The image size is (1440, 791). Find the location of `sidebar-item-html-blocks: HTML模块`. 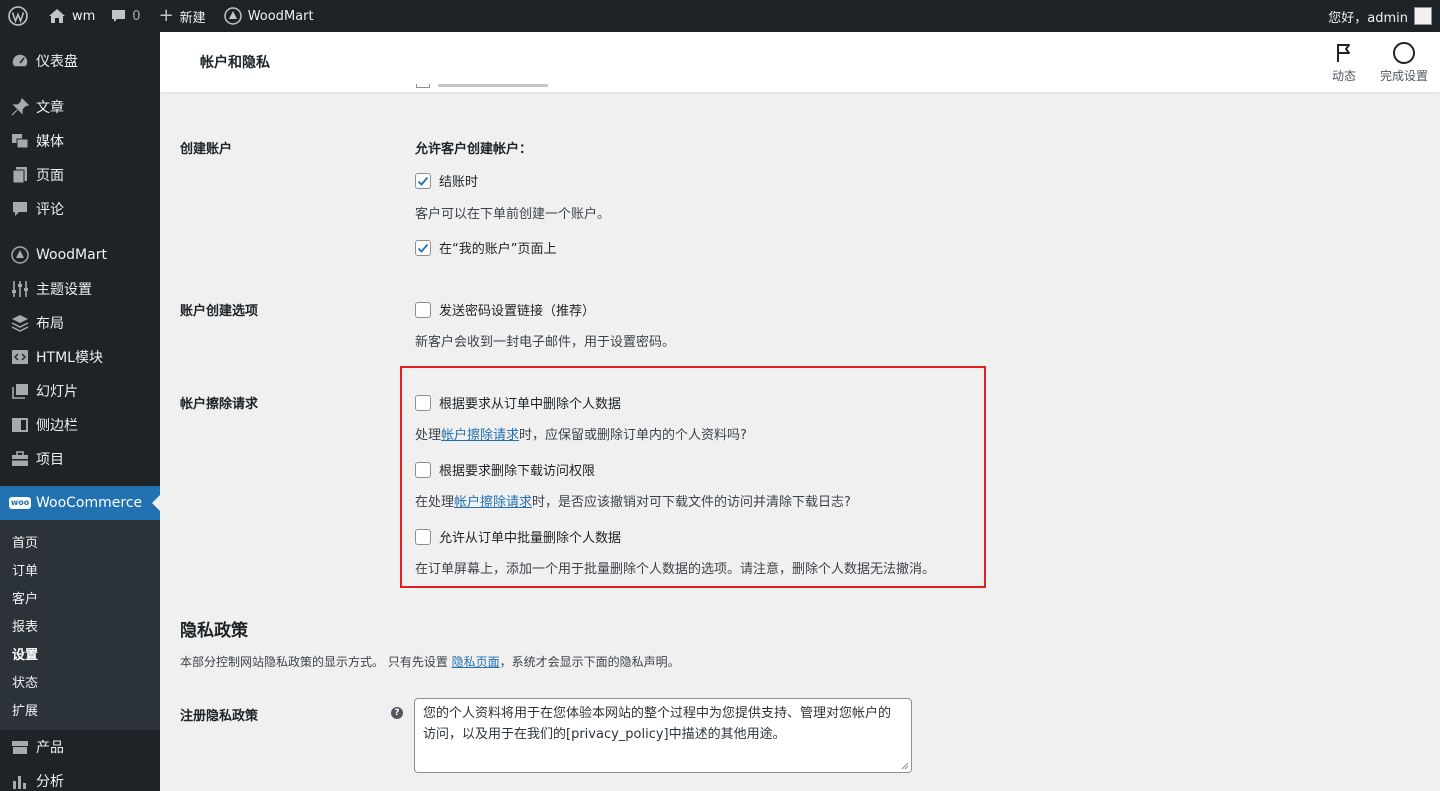

sidebar-item-html-blocks: HTML模块 is located at coordinates (80, 357).